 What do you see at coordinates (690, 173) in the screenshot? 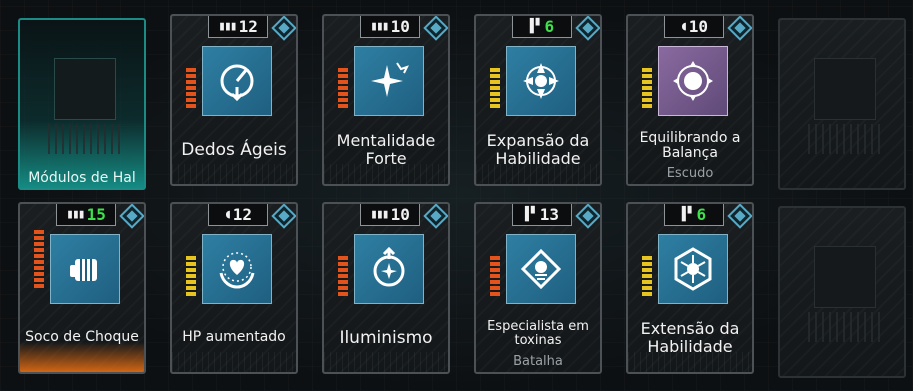
I see `category-tag: Escudo` at bounding box center [690, 173].